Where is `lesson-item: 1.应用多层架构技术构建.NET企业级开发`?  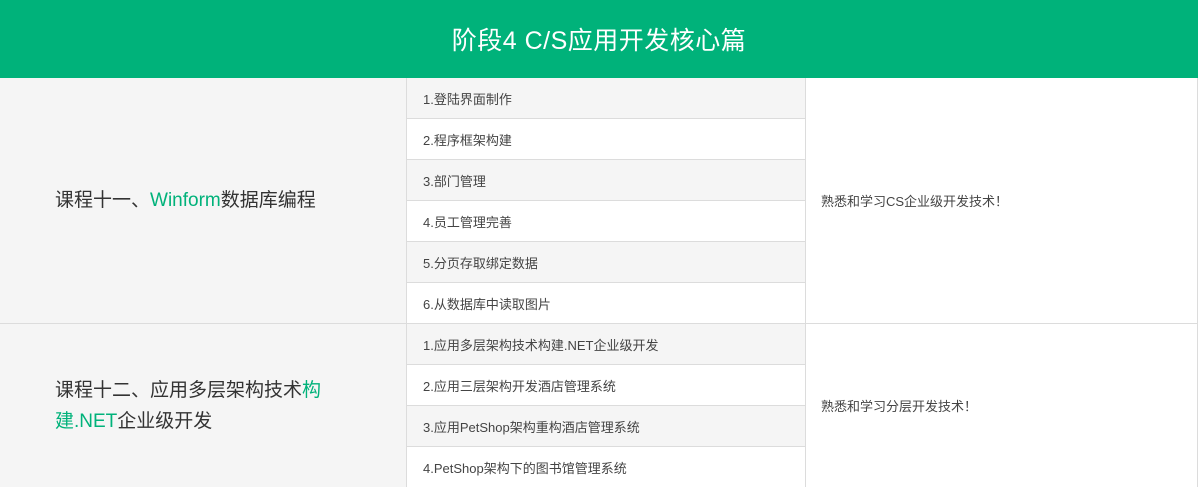
lesson-item: 1.应用多层架构技术构建.NET企业级开发 is located at coordinates (606, 344).